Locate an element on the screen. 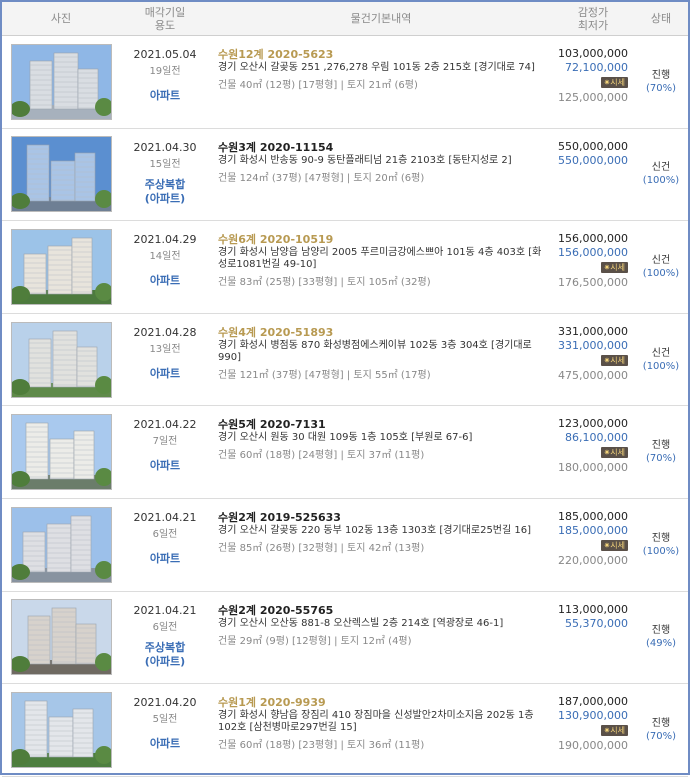 This screenshot has height=777, width=690. status-cell: 진행 (49%) is located at coordinates (661, 638).